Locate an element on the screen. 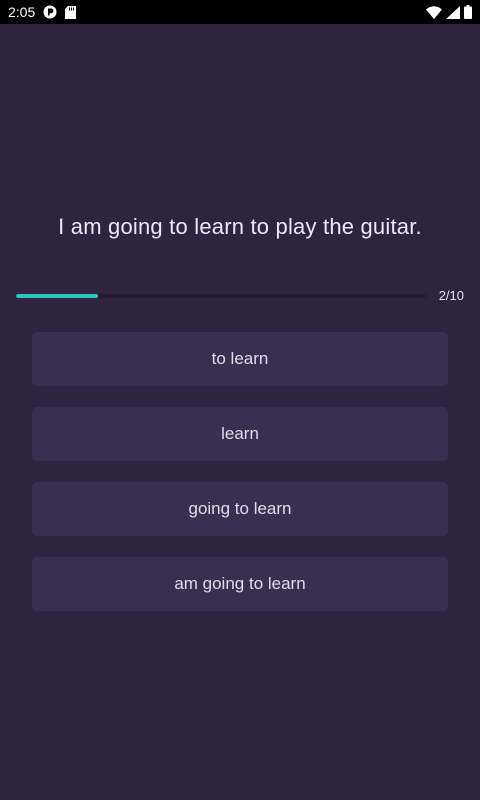 Image resolution: width=480 pixels, height=800 pixels. wifi-icon is located at coordinates (434, 12).